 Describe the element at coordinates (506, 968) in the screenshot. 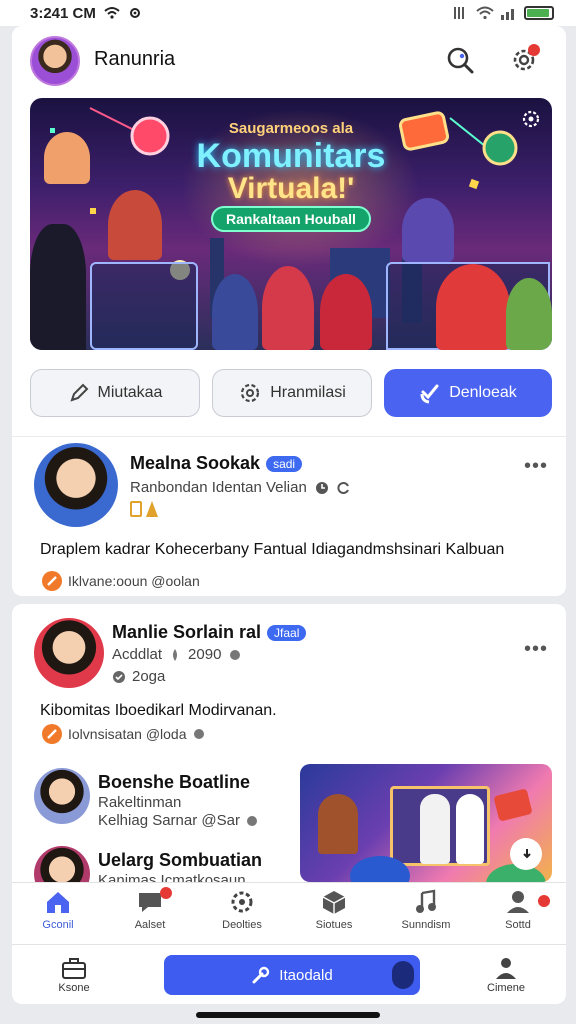

I see `user-icon` at that location.